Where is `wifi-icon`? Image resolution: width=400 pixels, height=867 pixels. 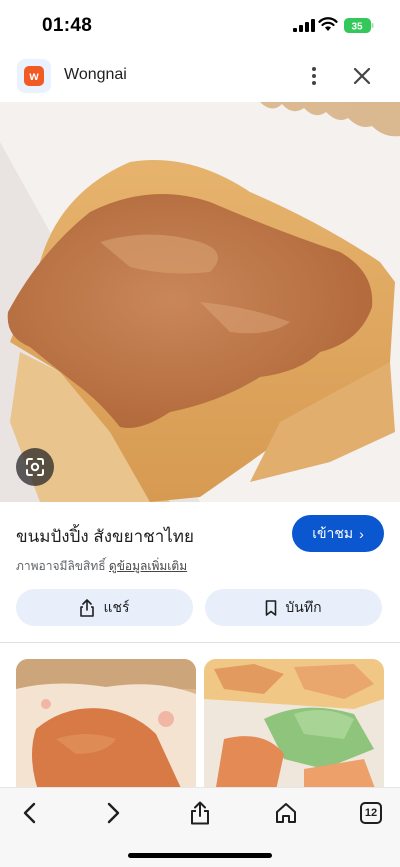
wifi-icon is located at coordinates (328, 24).